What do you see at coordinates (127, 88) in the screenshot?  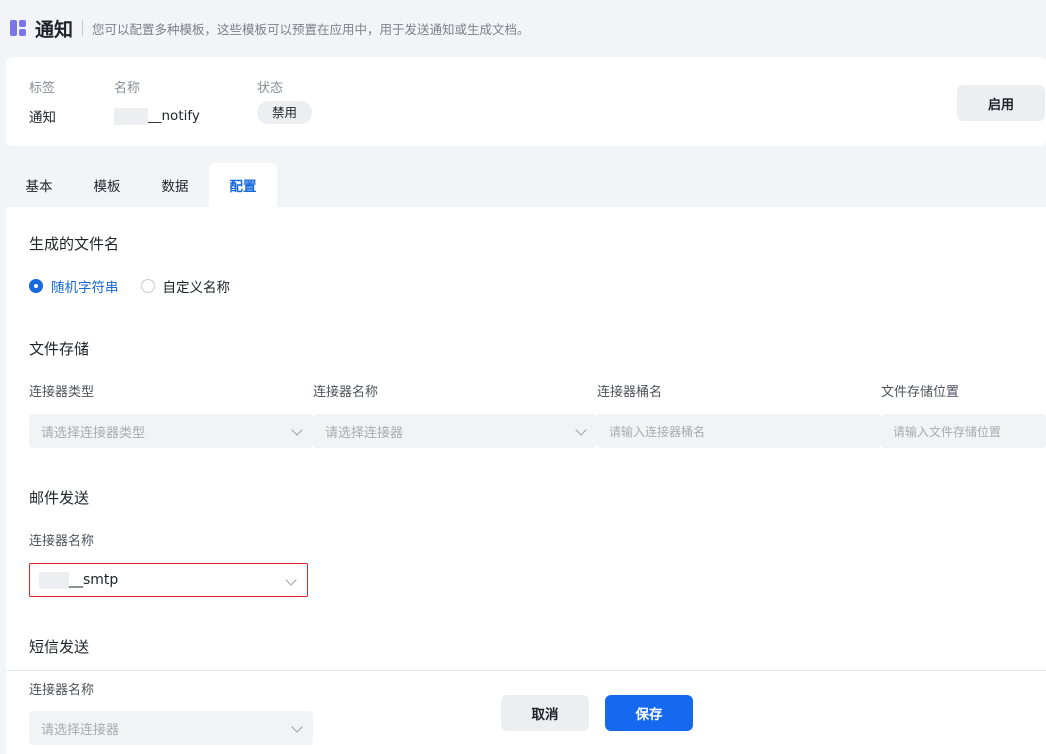 I see `name-label: 名称` at bounding box center [127, 88].